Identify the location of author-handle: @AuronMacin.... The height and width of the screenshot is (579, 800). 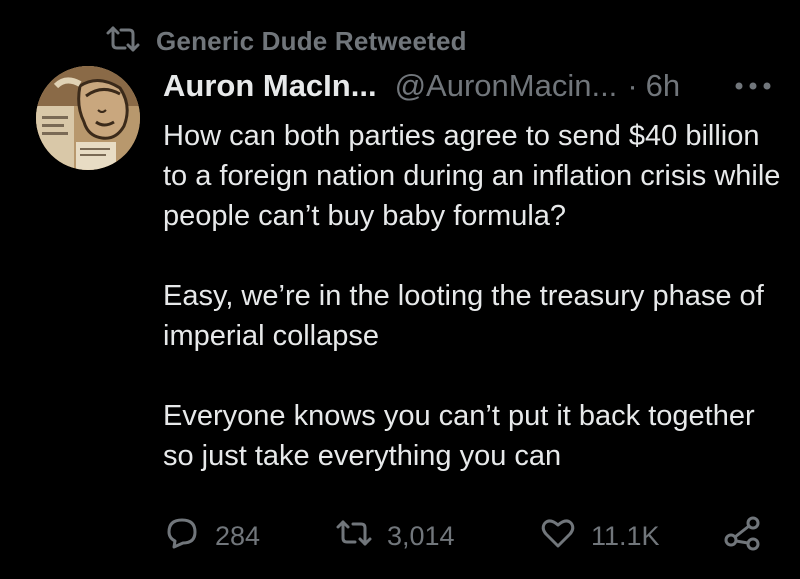
(506, 86).